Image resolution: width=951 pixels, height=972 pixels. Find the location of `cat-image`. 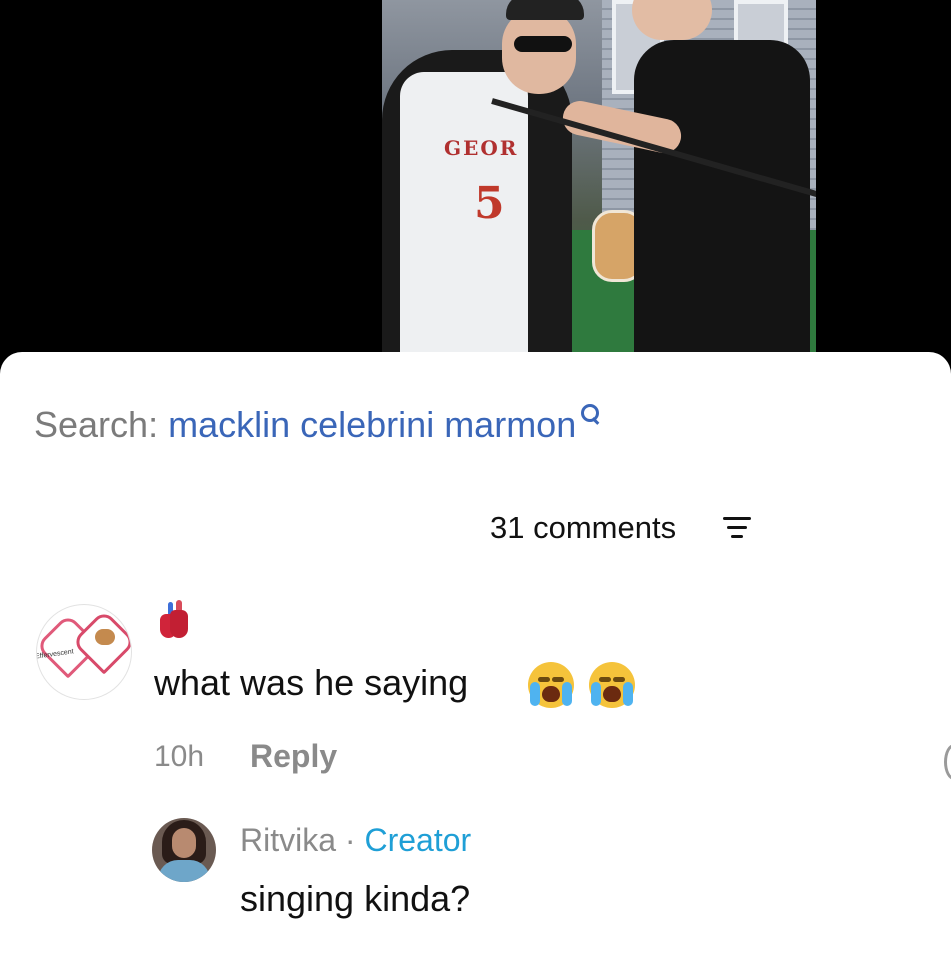

cat-image is located at coordinates (105, 637).